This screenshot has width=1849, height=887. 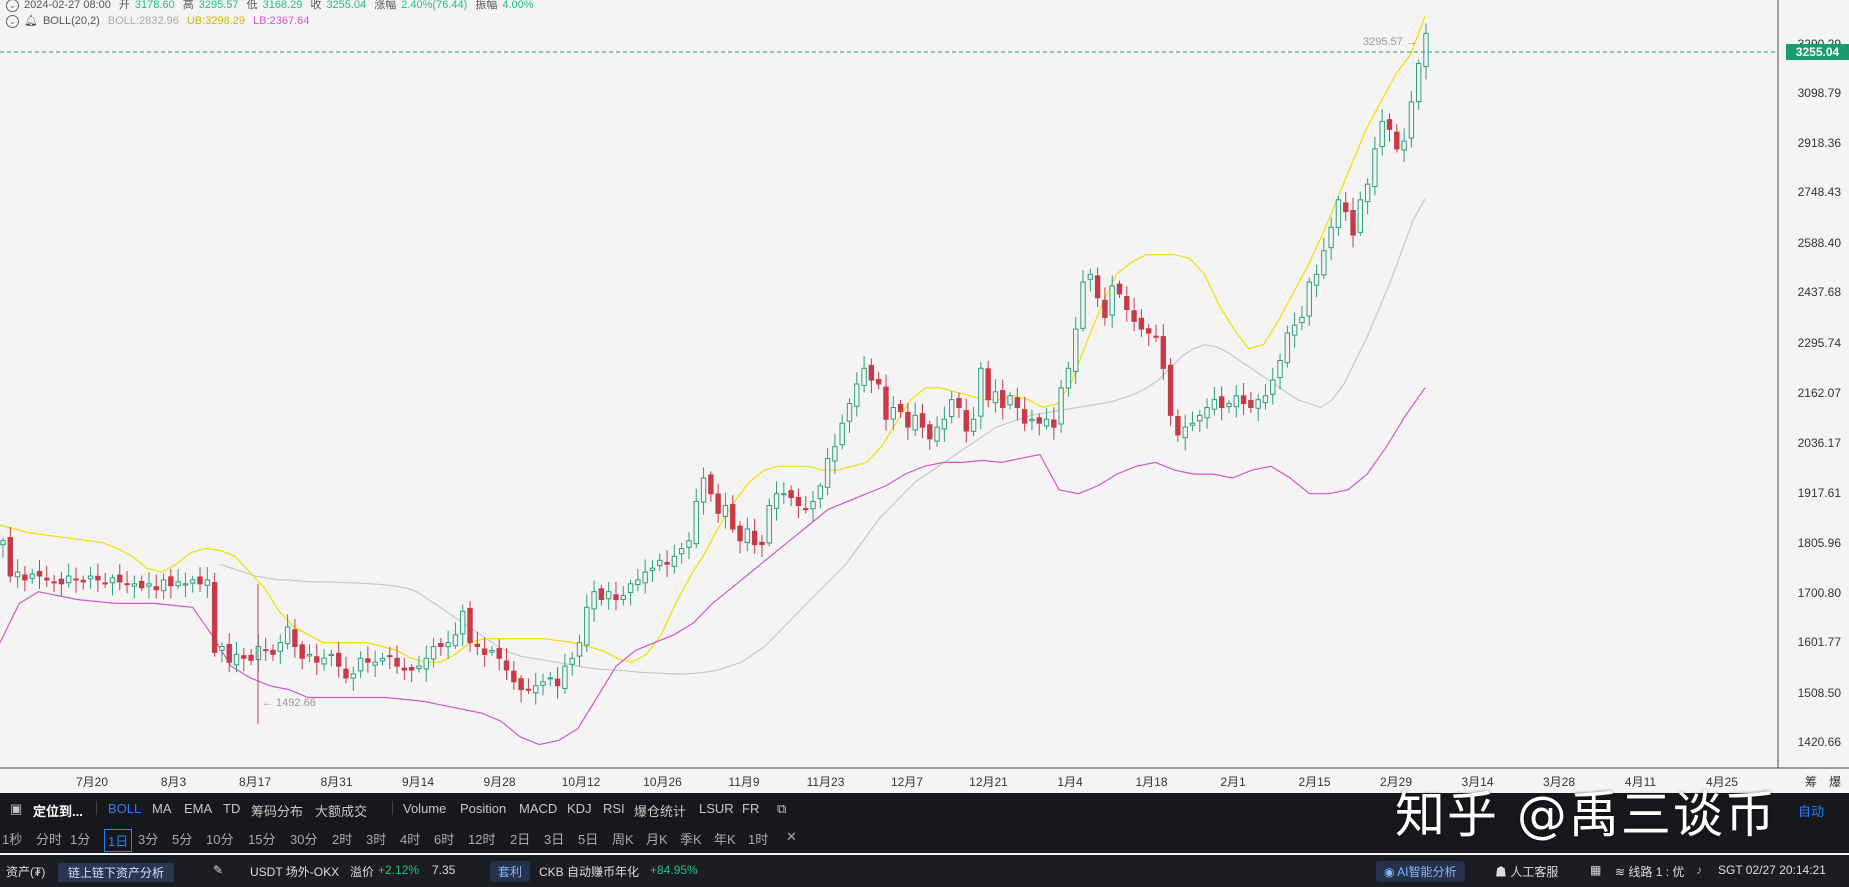 I want to click on interval-19: 季K, so click(x=691, y=838).